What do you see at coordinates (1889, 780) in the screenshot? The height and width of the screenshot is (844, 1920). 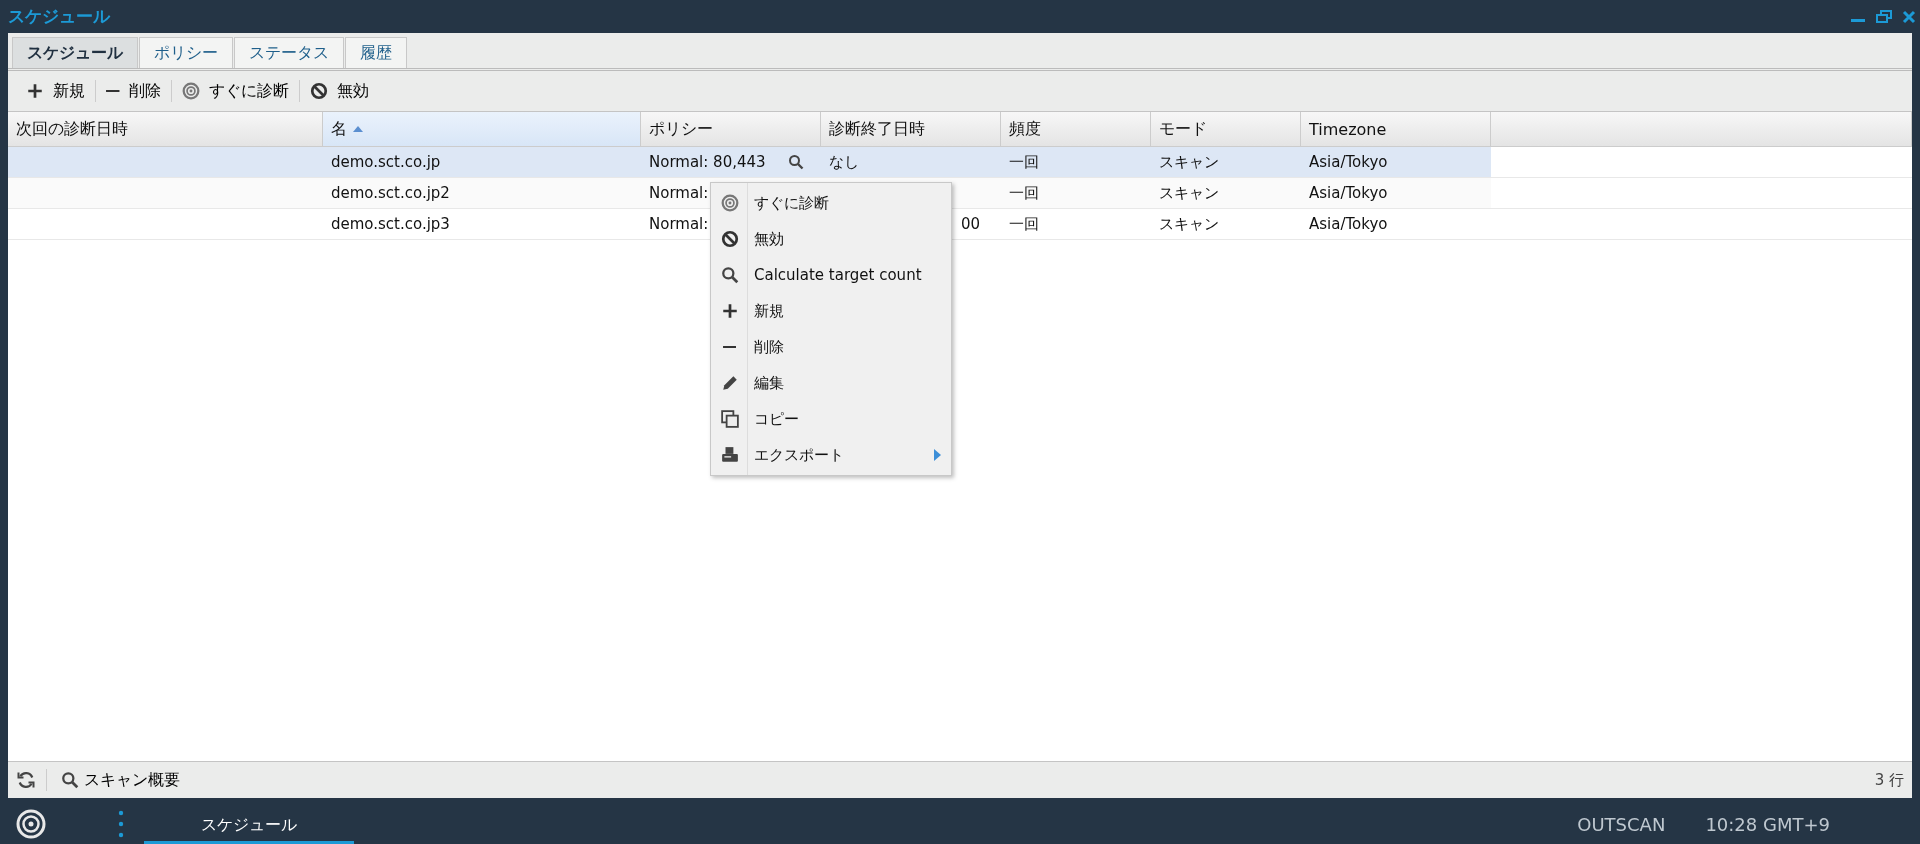 I see `row-count: 3 行` at bounding box center [1889, 780].